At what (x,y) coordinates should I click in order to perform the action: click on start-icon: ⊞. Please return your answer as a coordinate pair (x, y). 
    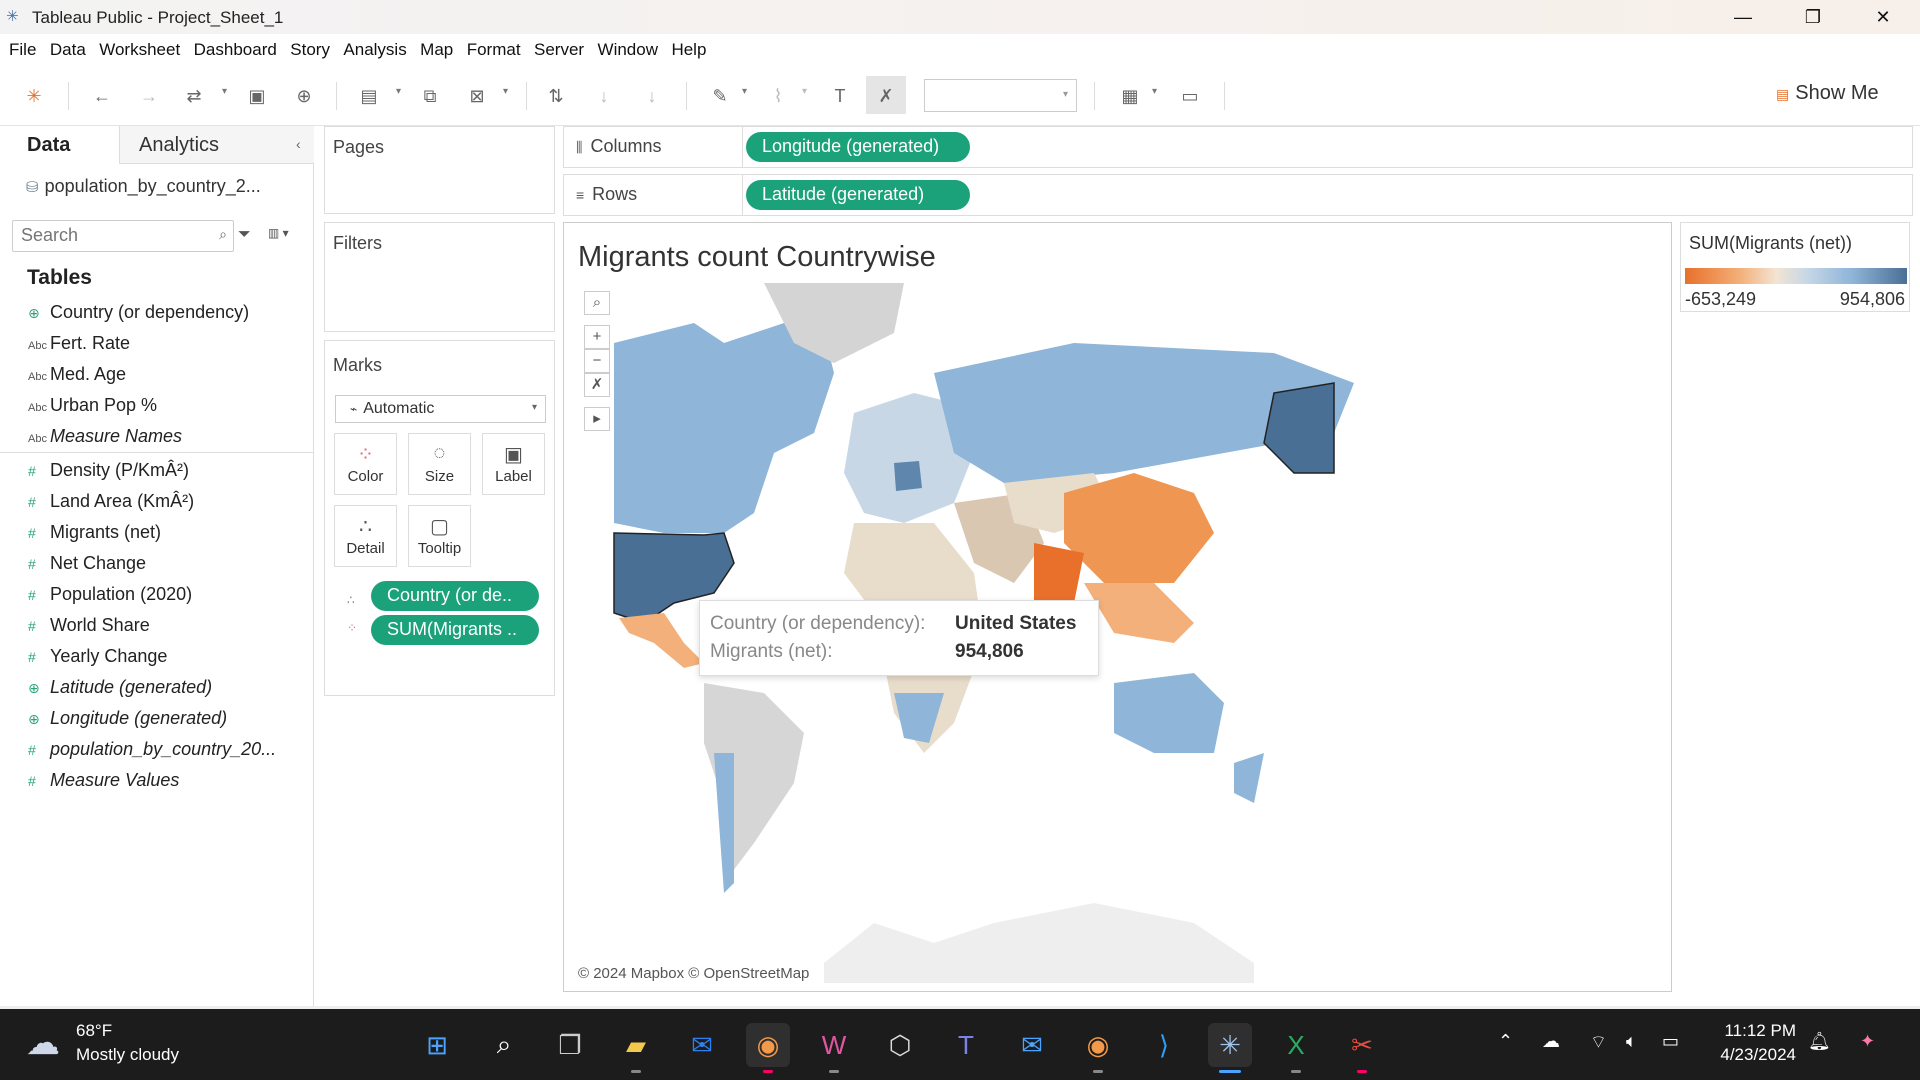
    Looking at the image, I should click on (437, 1045).